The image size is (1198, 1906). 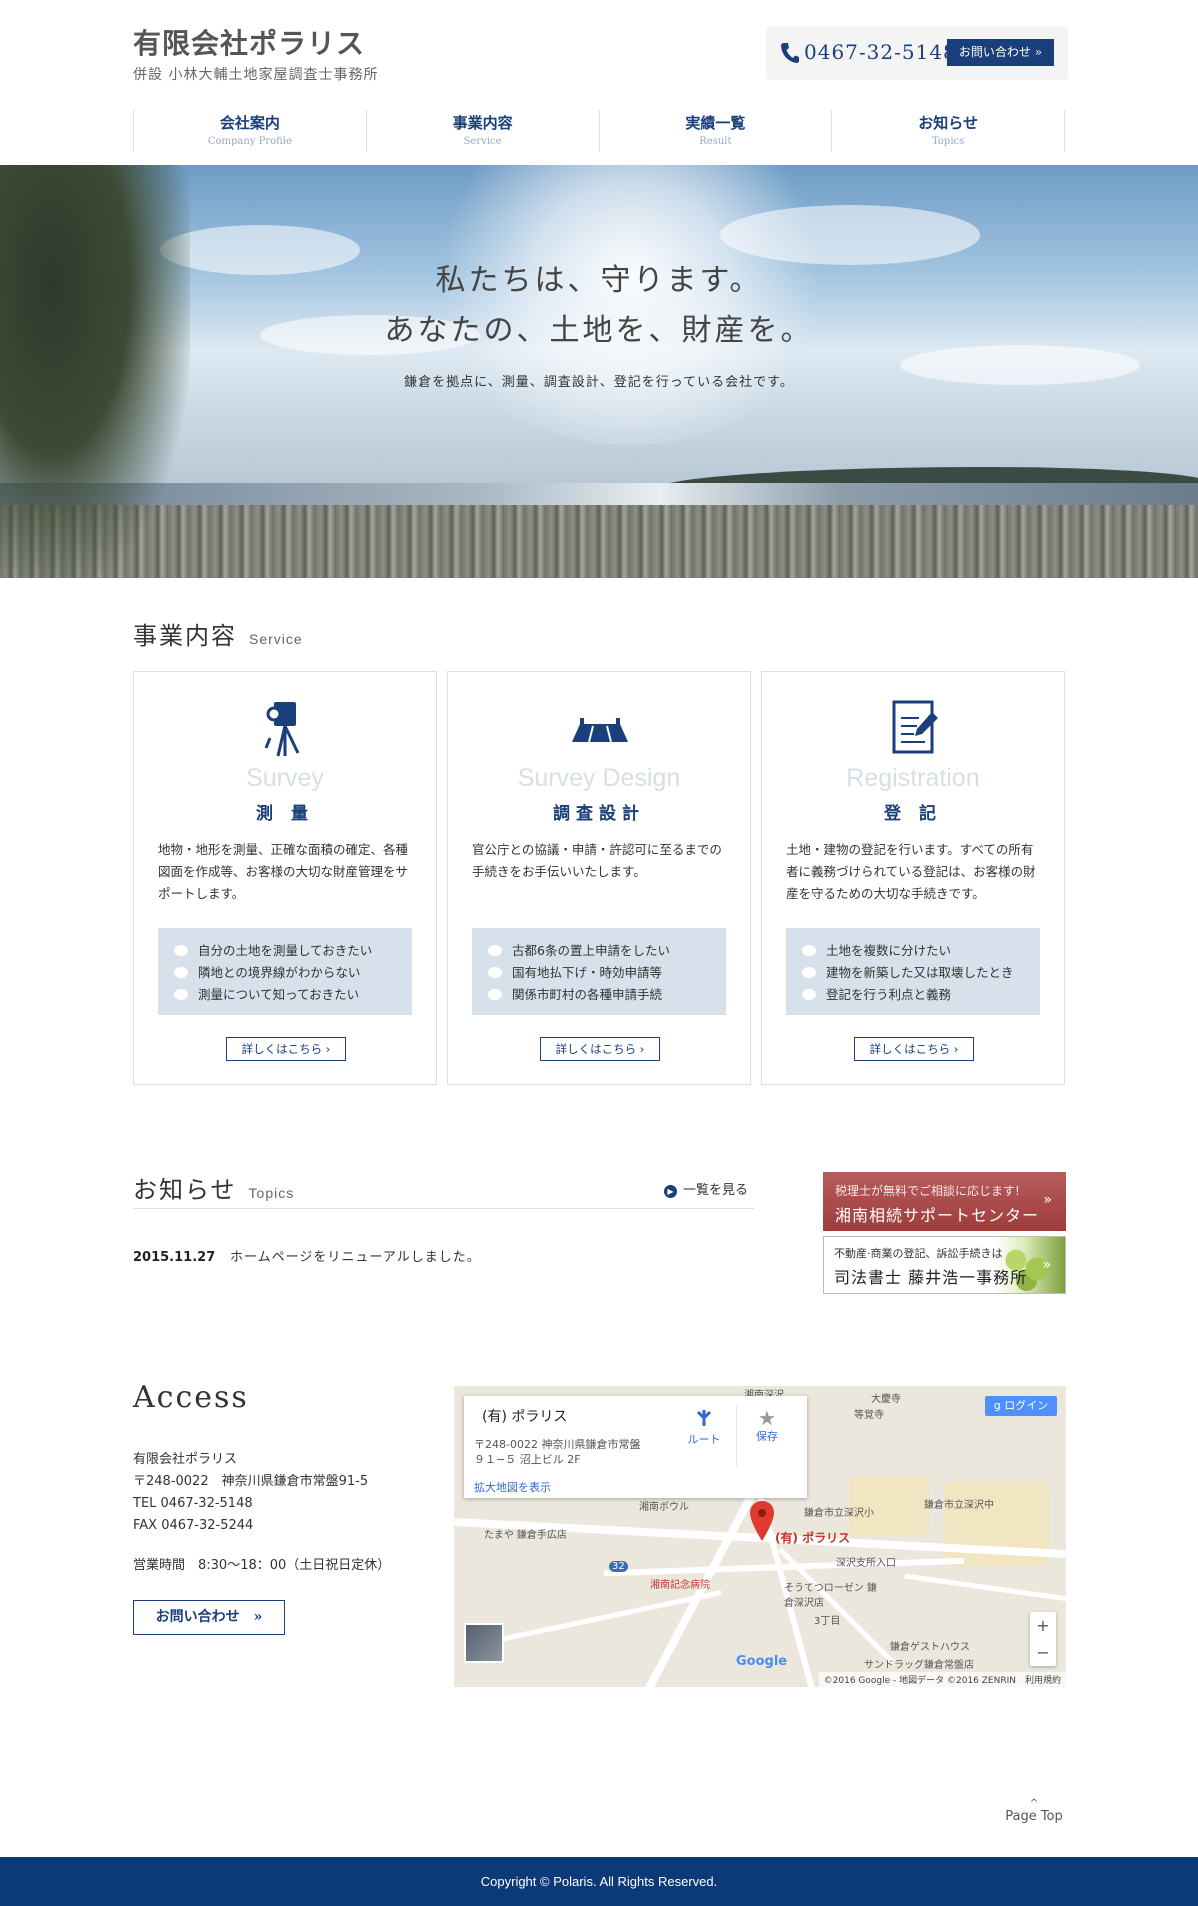 I want to click on location-pin-icon, so click(x=762, y=1521).